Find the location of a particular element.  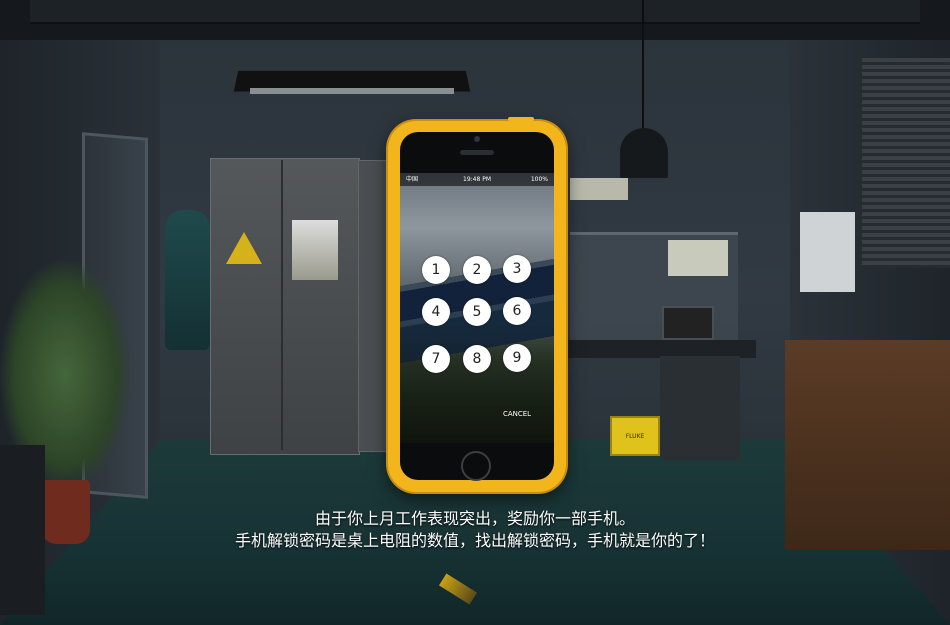

camera-icon is located at coordinates (477, 139).